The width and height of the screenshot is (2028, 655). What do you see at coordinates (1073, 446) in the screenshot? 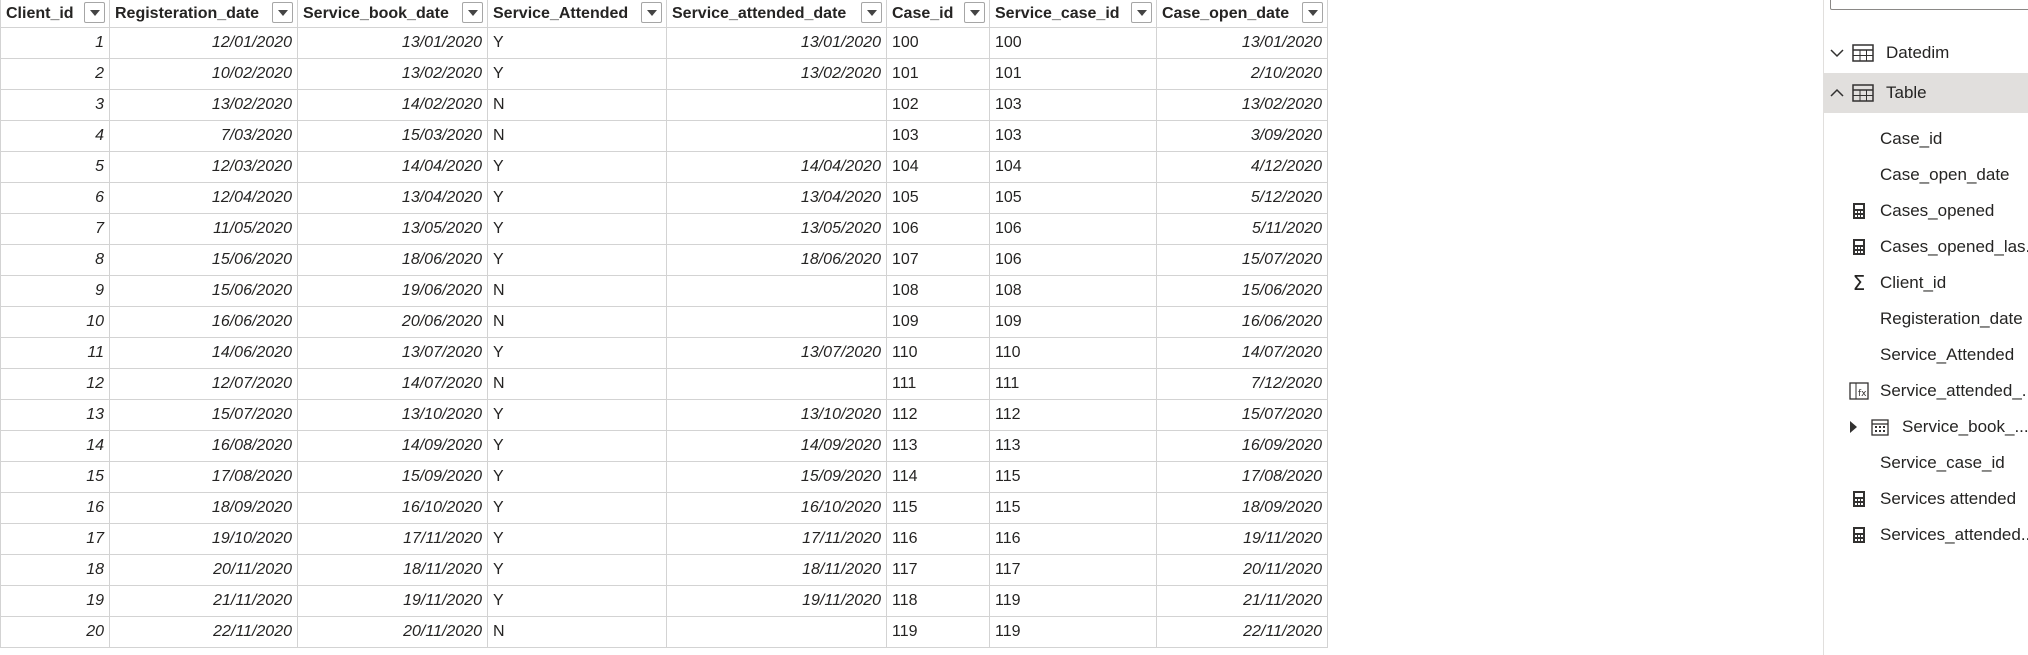
I see `table-cell: 113` at bounding box center [1073, 446].